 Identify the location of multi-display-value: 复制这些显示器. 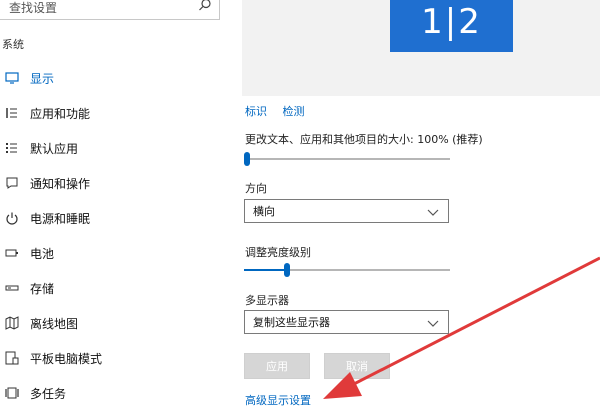
(291, 322).